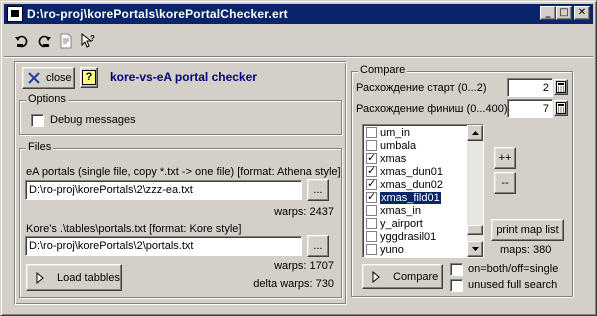  I want to click on options-legend: Options, so click(47, 99).